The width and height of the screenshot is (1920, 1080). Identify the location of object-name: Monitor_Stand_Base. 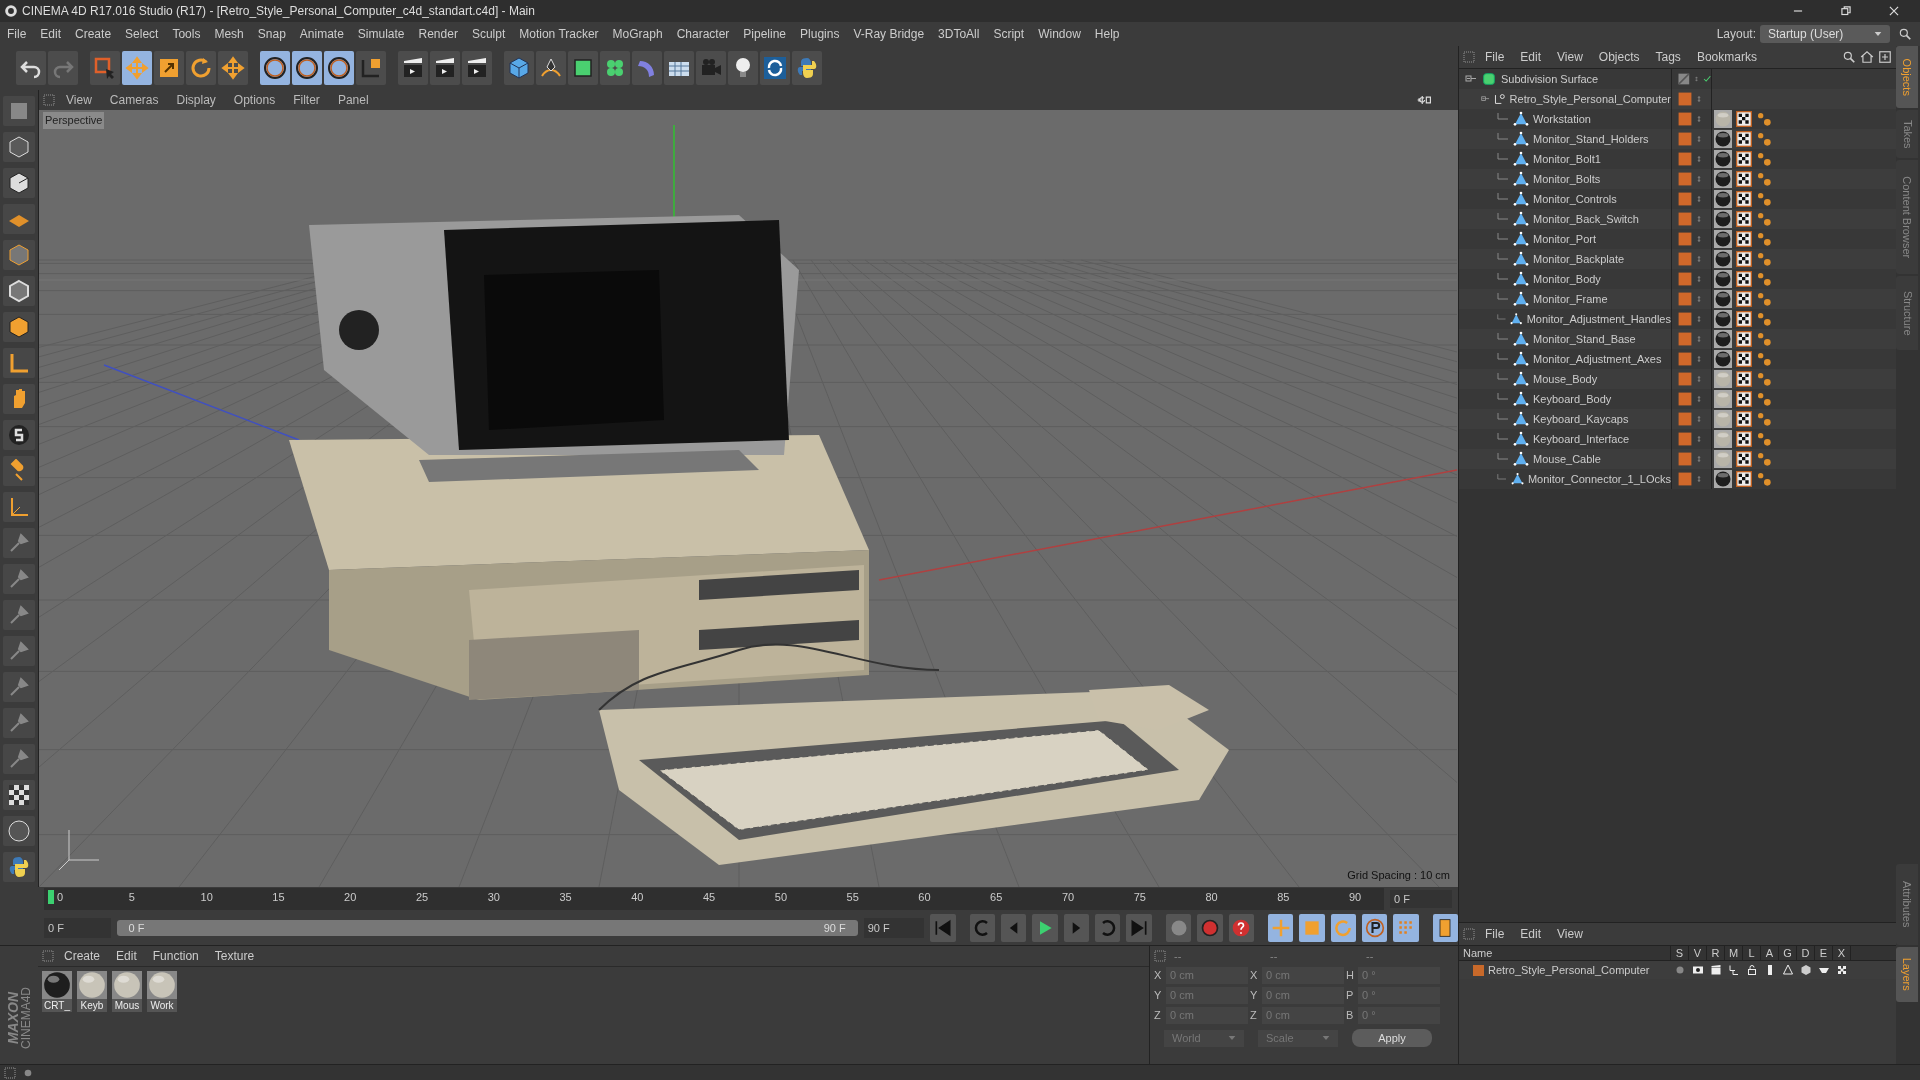
(1584, 339).